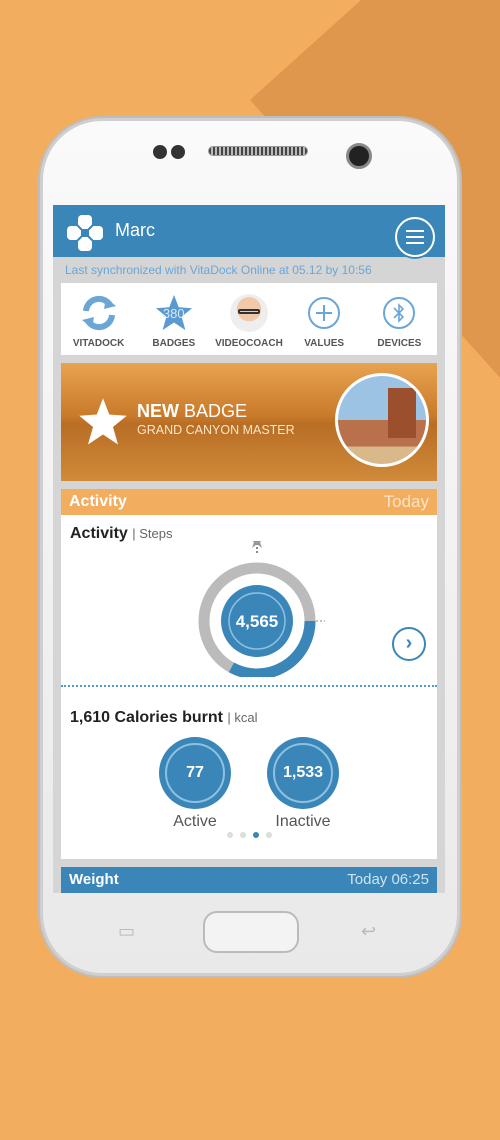 Image resolution: width=500 pixels, height=1140 pixels. I want to click on speaker-grille, so click(258, 151).